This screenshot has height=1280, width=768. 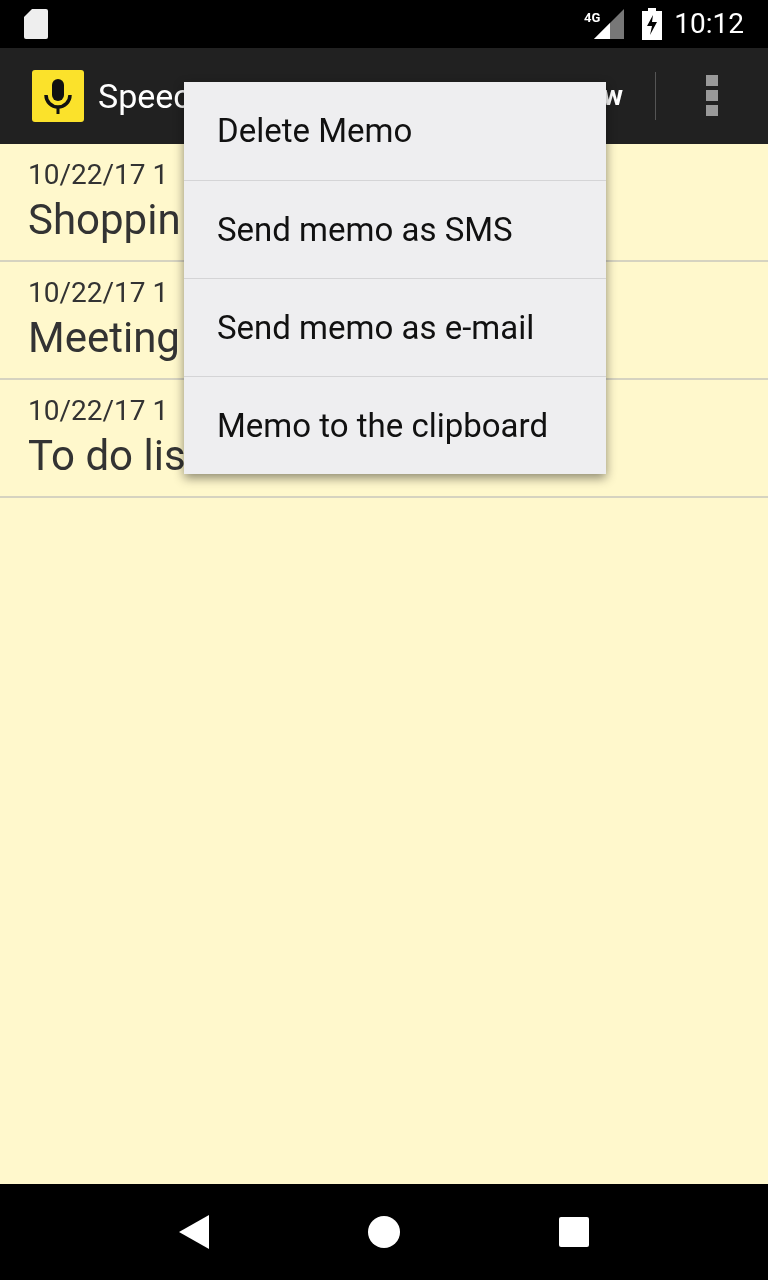 I want to click on menu-item: Delete Memo, so click(x=395, y=131).